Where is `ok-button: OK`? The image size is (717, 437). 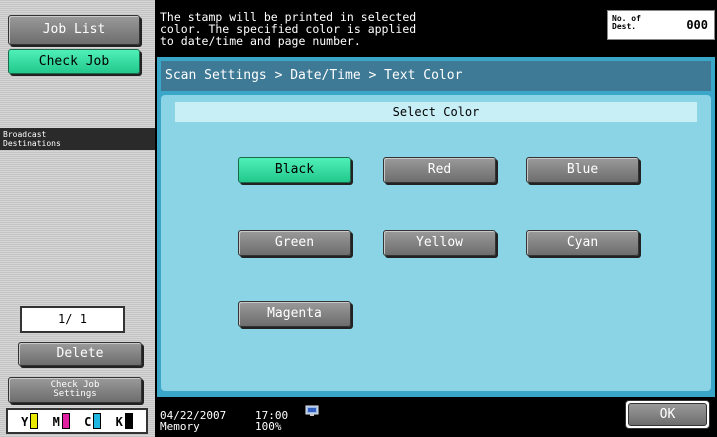 ok-button: OK is located at coordinates (667, 414).